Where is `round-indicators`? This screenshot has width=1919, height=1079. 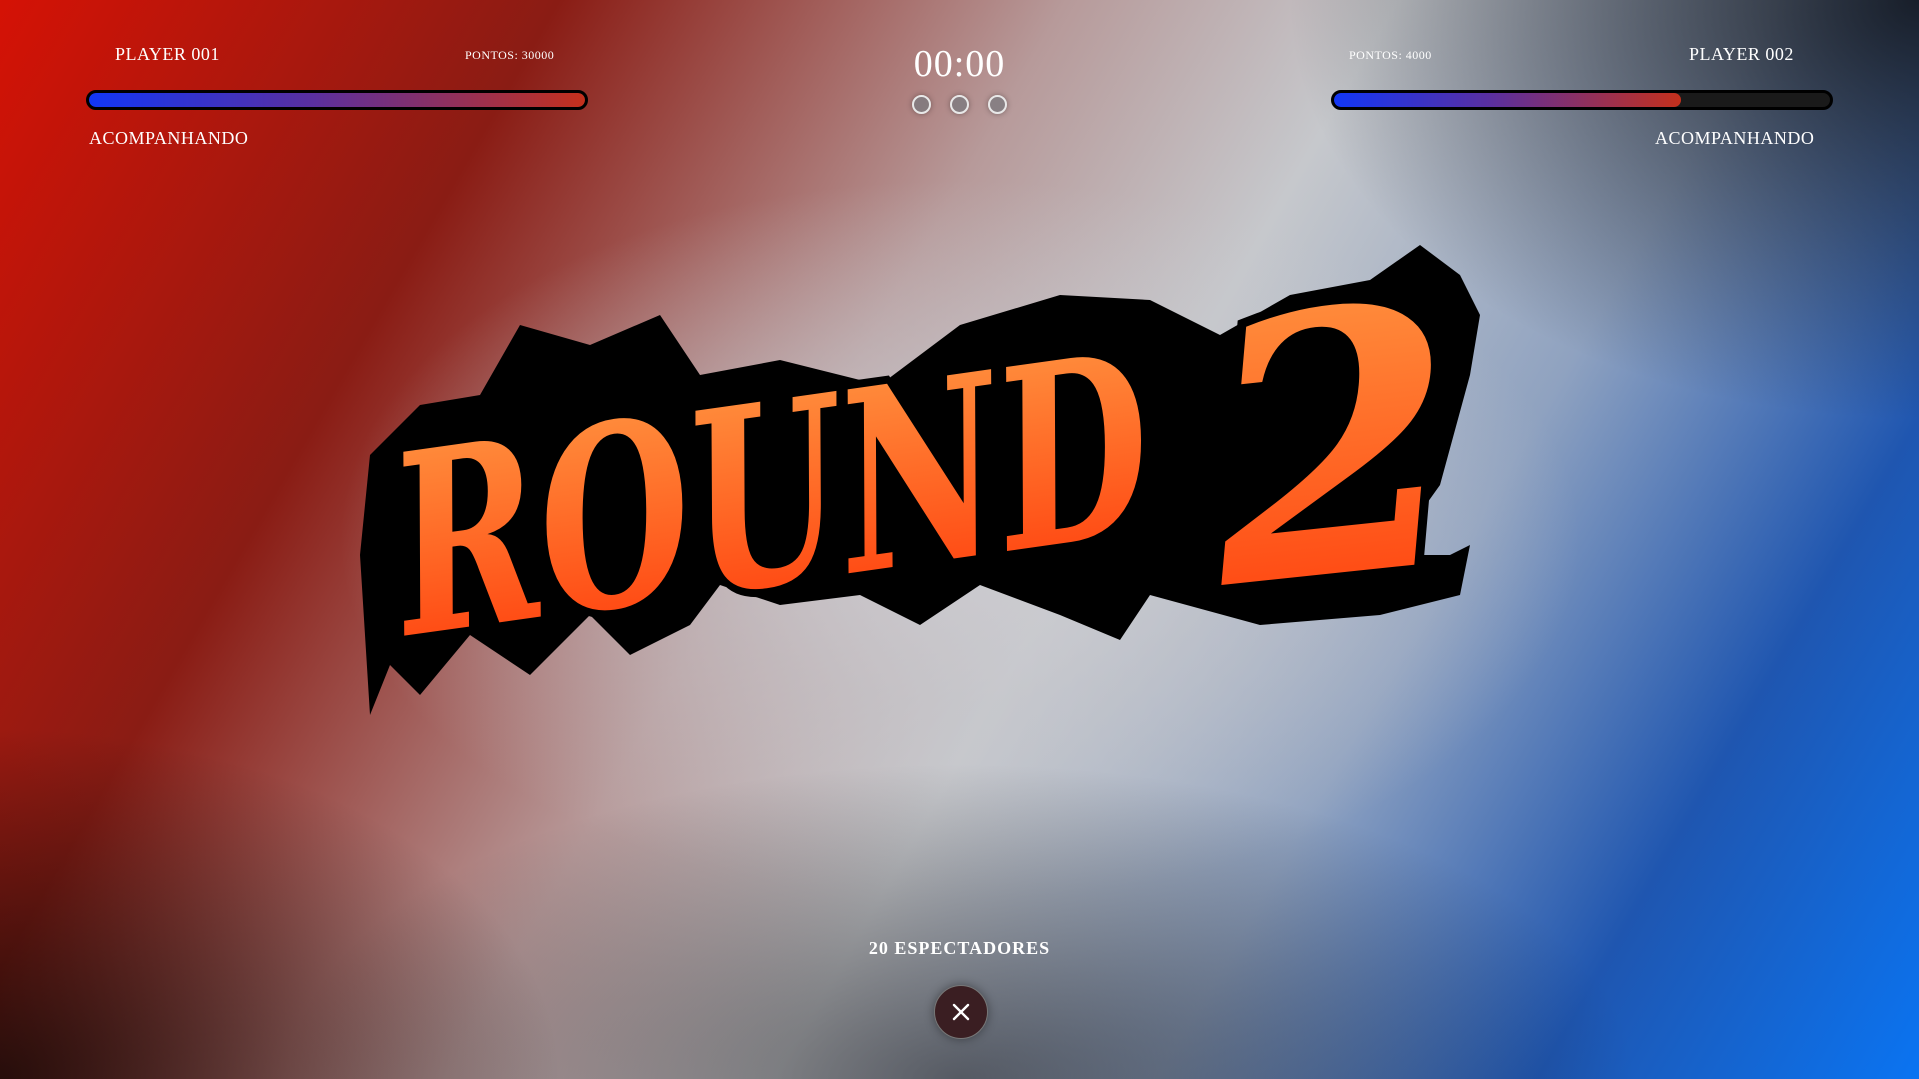 round-indicators is located at coordinates (959, 104).